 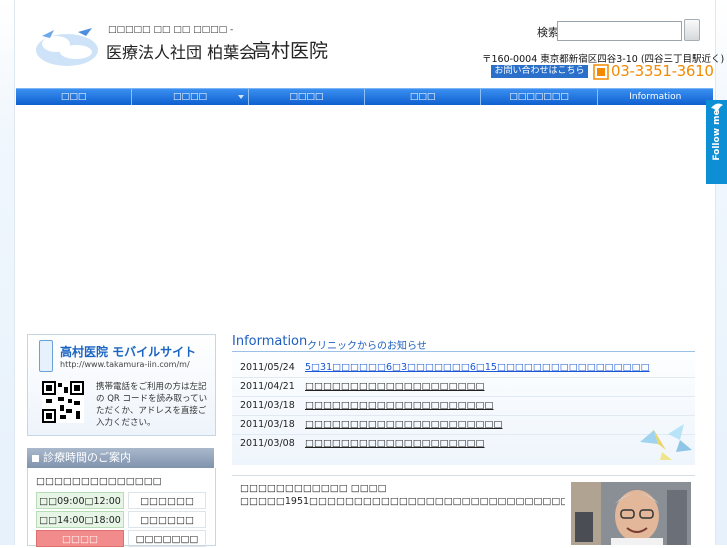 I want to click on mobile-site-url: http://www.takamura-iin.com/m/, so click(x=125, y=364).